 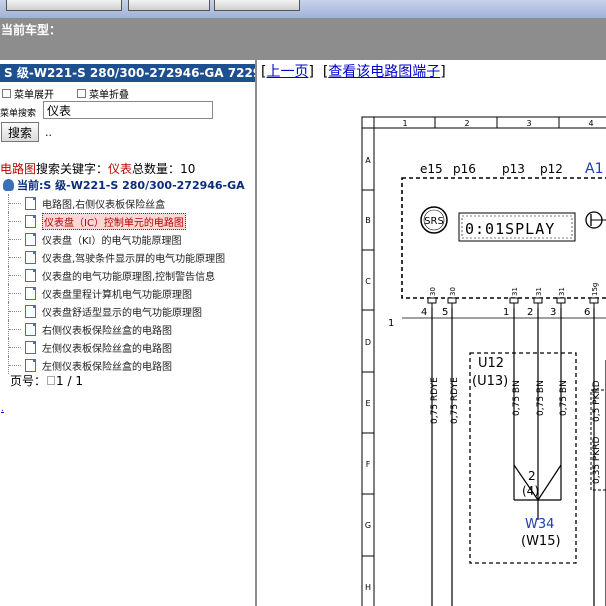 I want to click on tree-item-label: 右侧仪表板保险丝盒的电路图, so click(x=107, y=331).